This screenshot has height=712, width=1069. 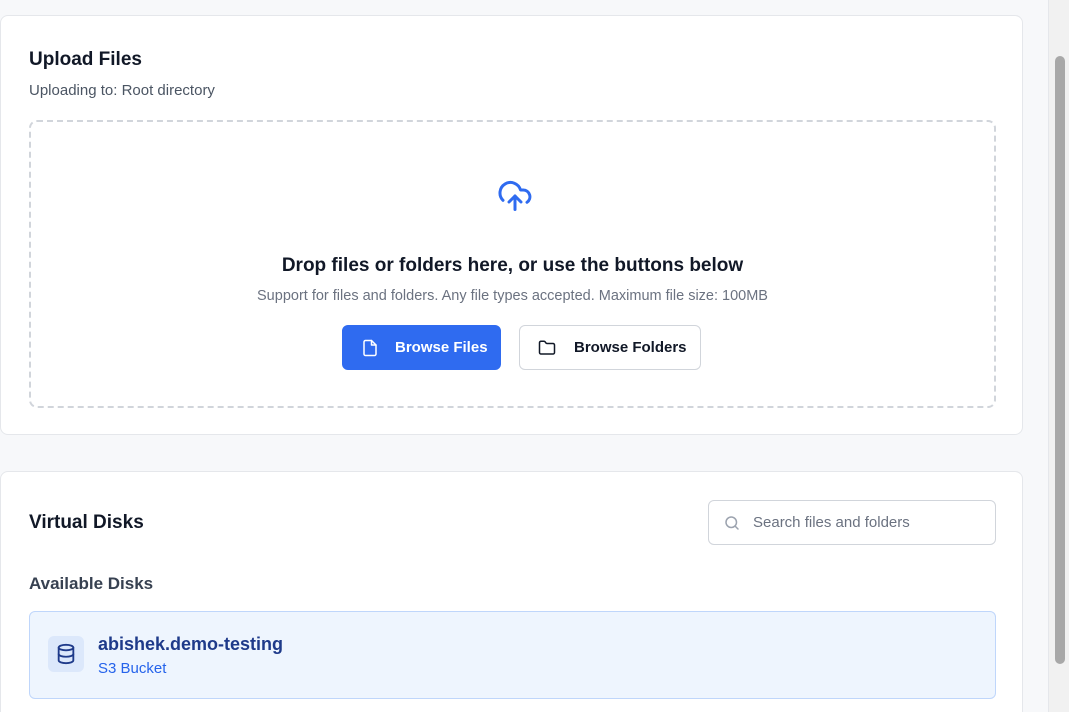 What do you see at coordinates (1060, 360) in the screenshot?
I see `scrollbar-thumb` at bounding box center [1060, 360].